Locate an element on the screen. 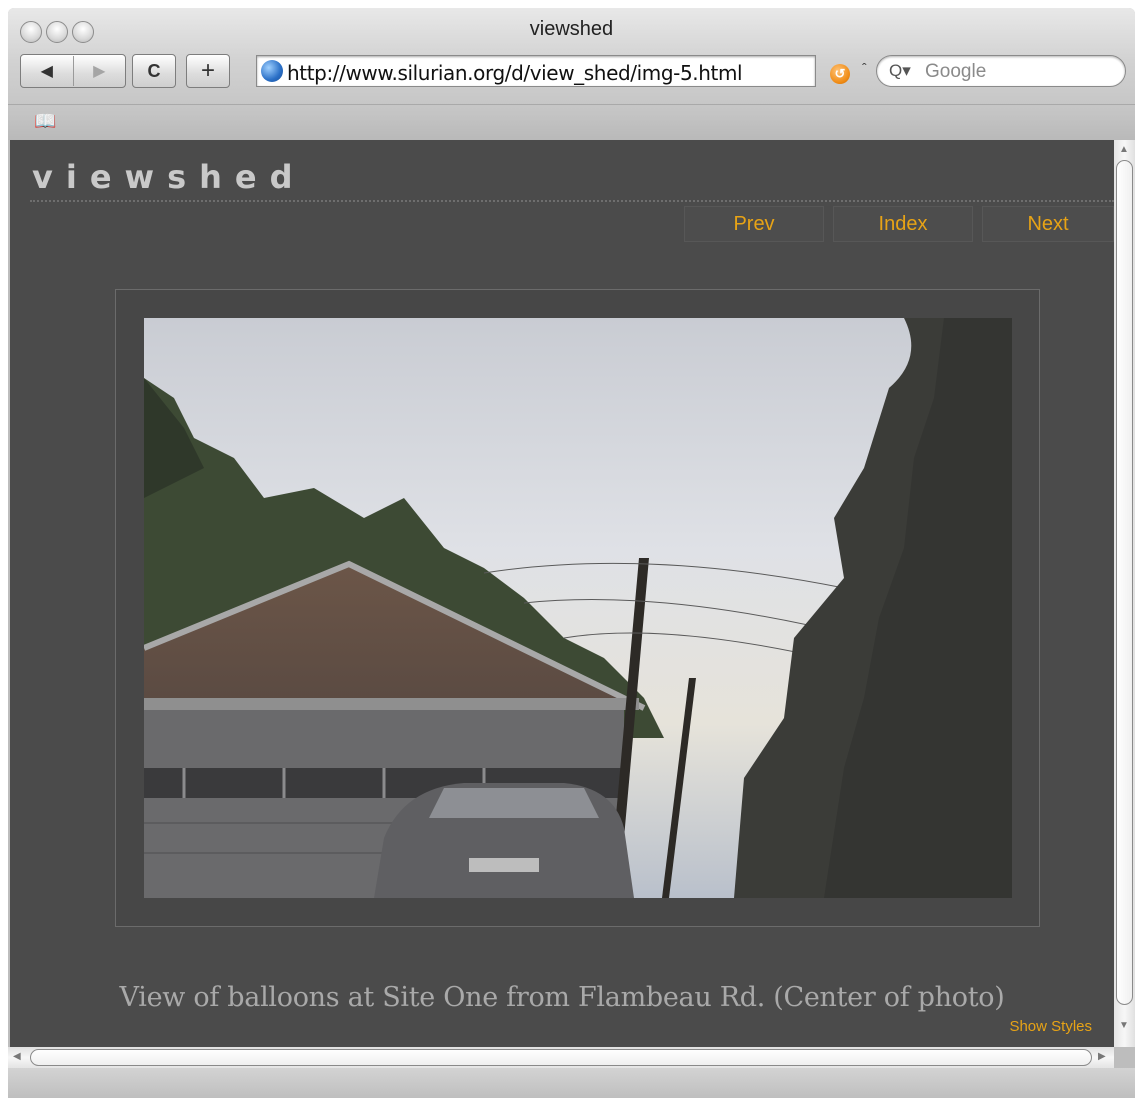 The image size is (1135, 1098). search-icon: Q▾ is located at coordinates (900, 71).